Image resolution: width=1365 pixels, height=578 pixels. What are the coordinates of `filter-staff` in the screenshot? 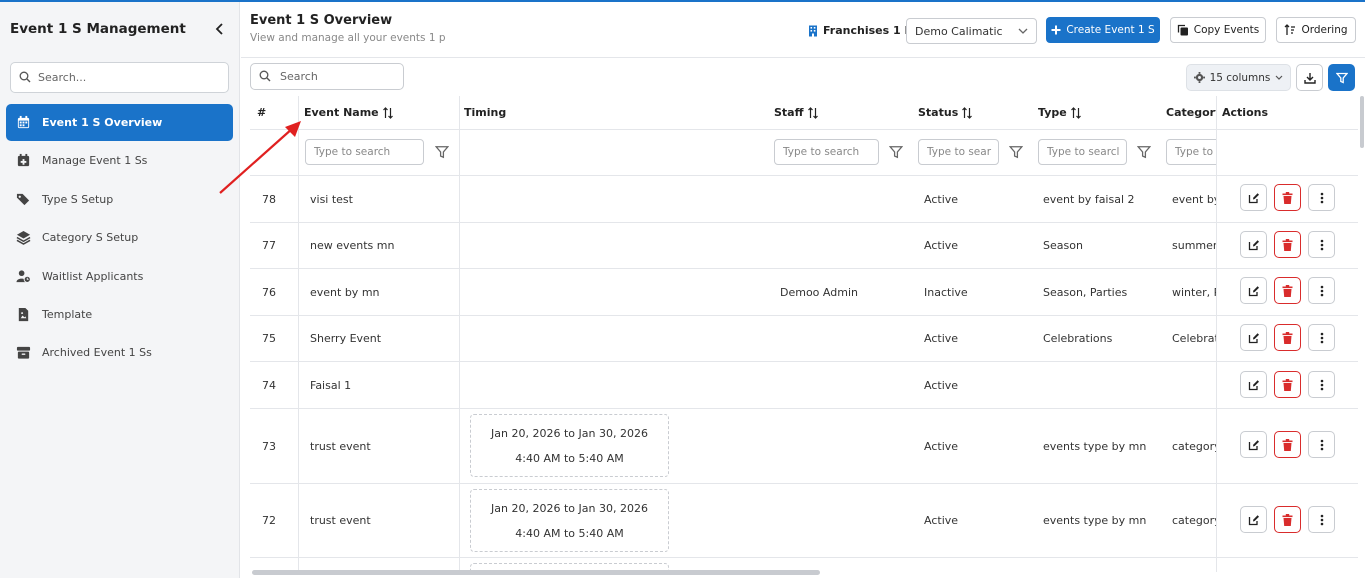 It's located at (826, 152).